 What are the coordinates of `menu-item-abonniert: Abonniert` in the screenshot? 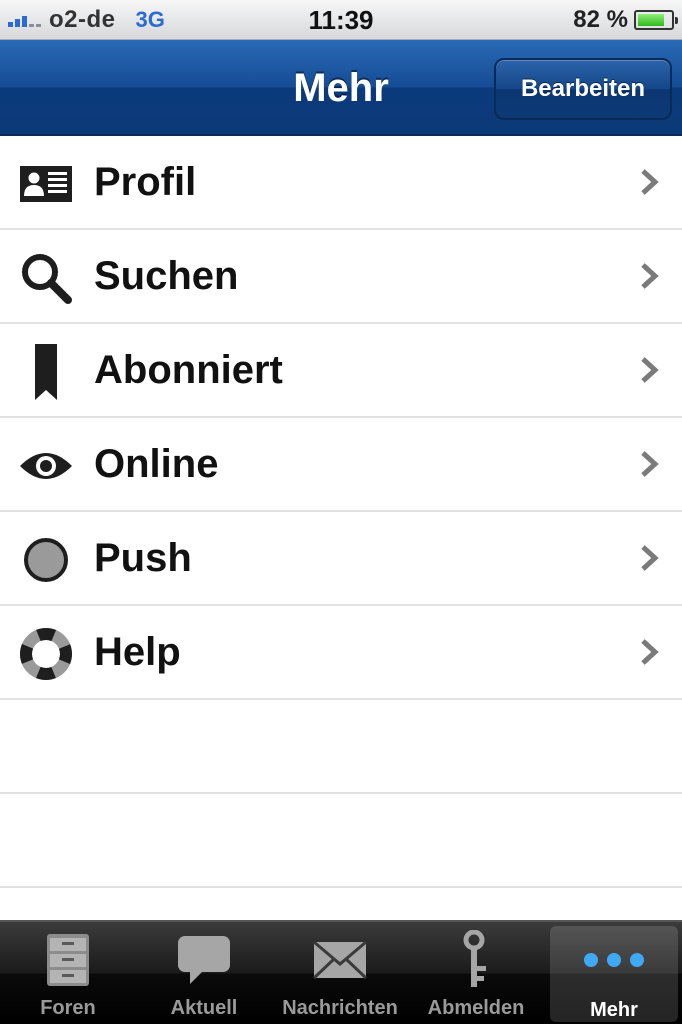 It's located at (341, 371).